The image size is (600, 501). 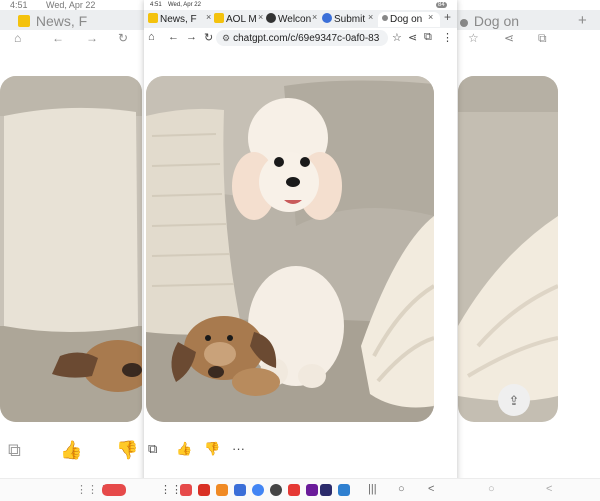 What do you see at coordinates (344, 490) in the screenshot?
I see `app-icon-teal` at bounding box center [344, 490].